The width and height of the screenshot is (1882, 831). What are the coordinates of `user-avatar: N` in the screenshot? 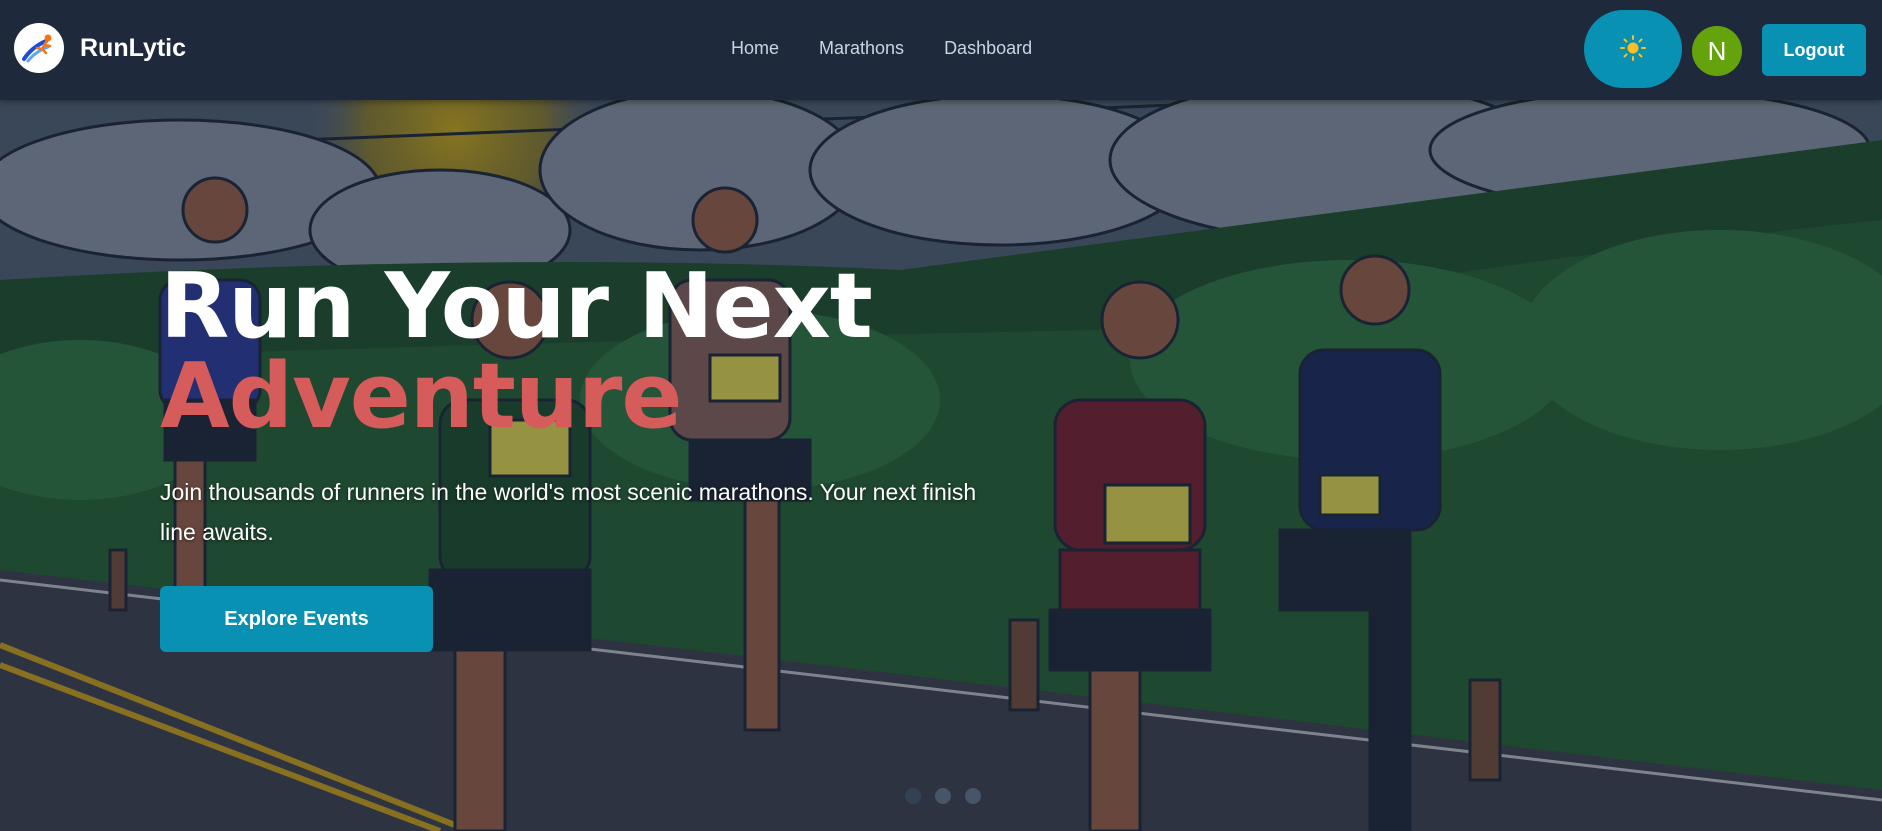 It's located at (1717, 51).